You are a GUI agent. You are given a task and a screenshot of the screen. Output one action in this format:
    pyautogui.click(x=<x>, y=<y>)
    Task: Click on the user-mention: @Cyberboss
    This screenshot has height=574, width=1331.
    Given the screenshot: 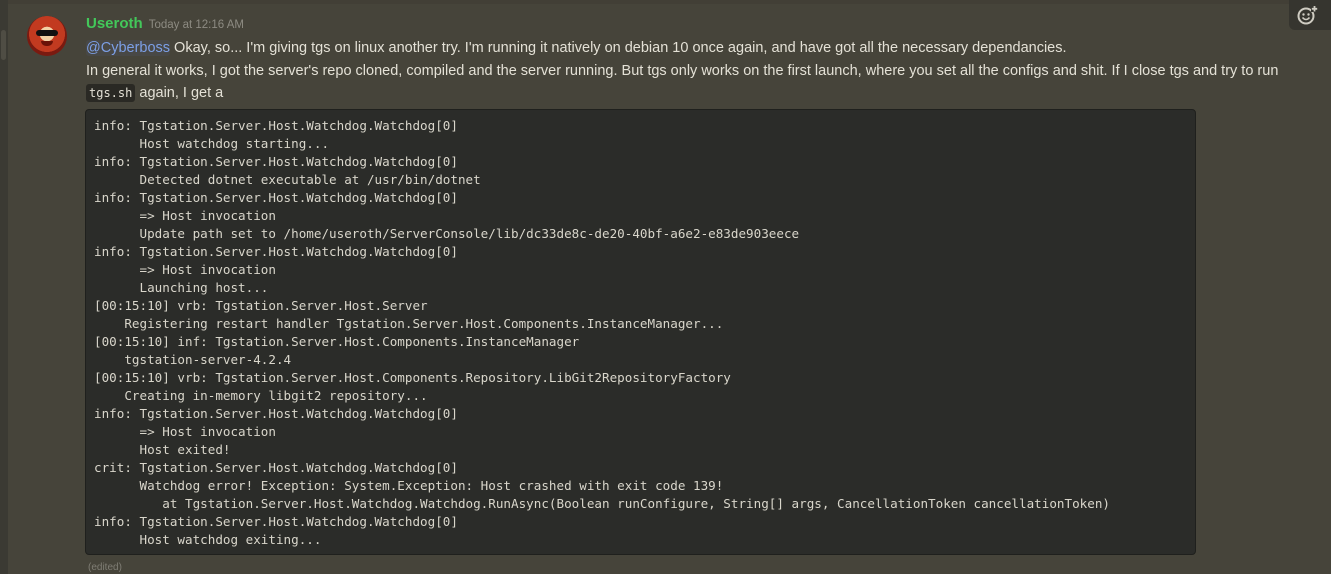 What is the action you would take?
    pyautogui.click(x=128, y=48)
    